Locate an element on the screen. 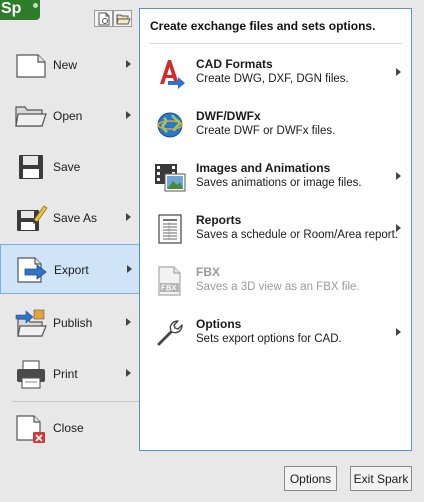  menu-item-new: New is located at coordinates (70, 65).